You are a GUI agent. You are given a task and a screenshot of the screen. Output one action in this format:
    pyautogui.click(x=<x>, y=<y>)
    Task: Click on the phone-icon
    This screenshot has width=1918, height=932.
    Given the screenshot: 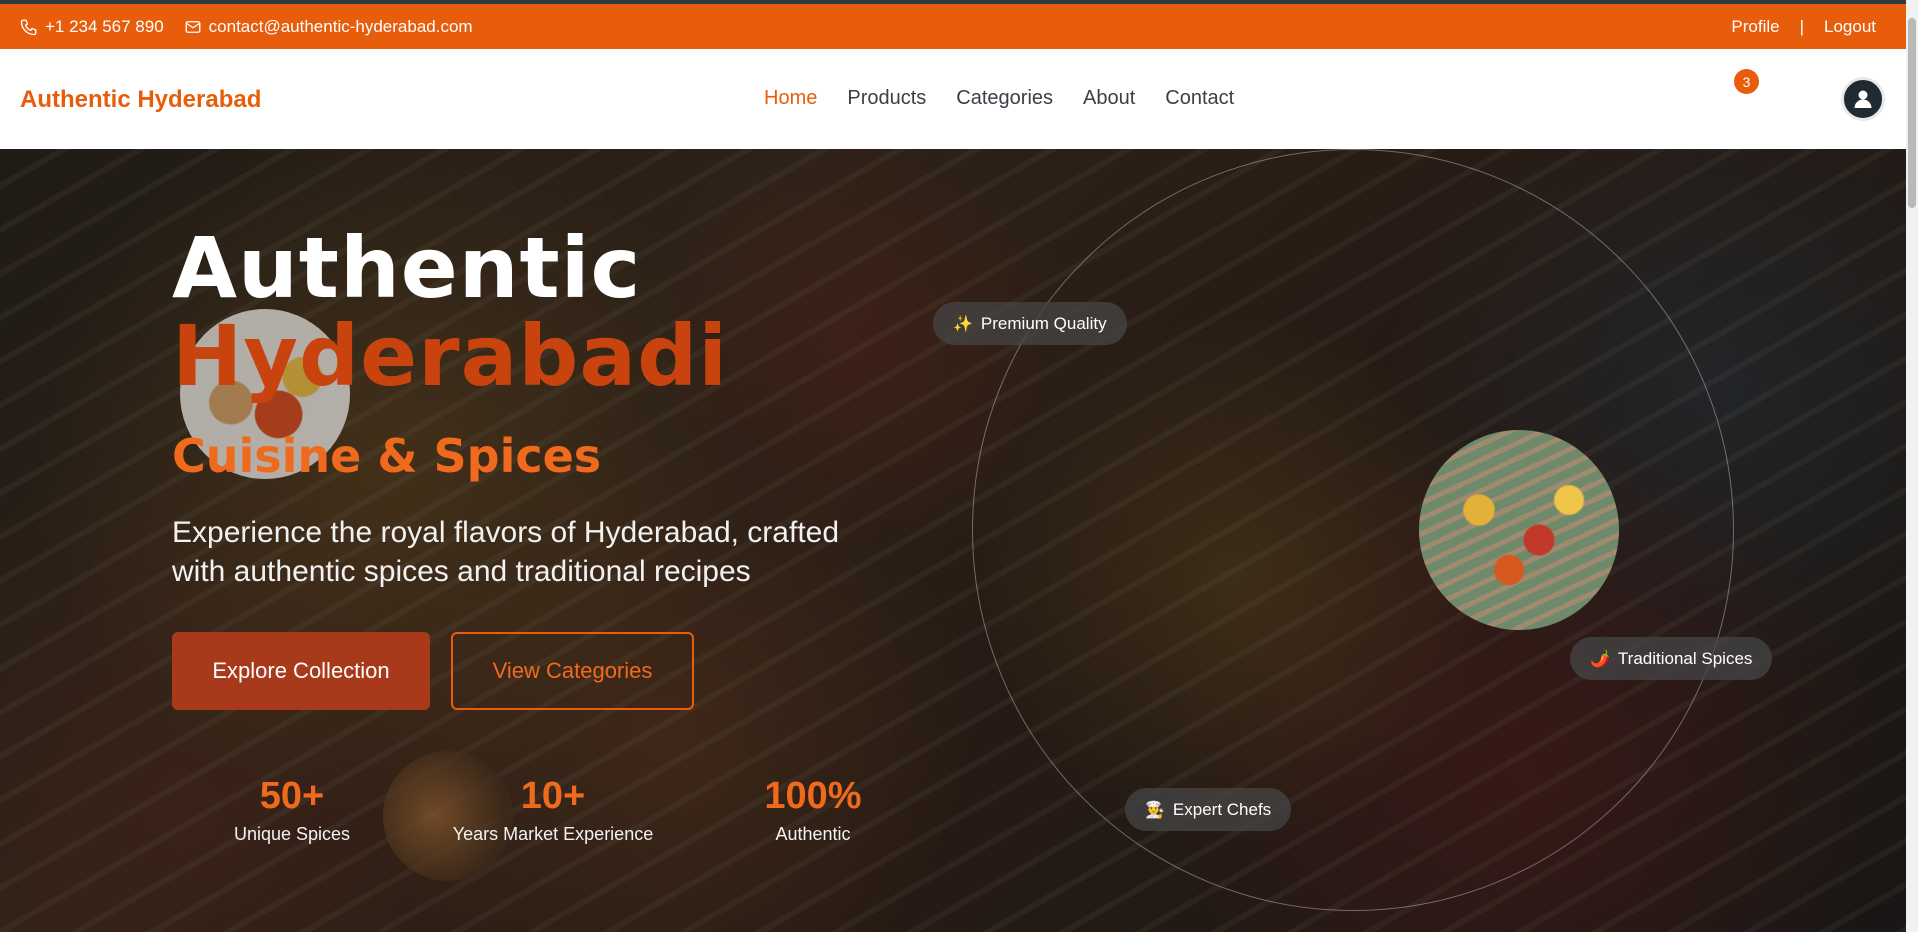 What is the action you would take?
    pyautogui.click(x=28, y=27)
    